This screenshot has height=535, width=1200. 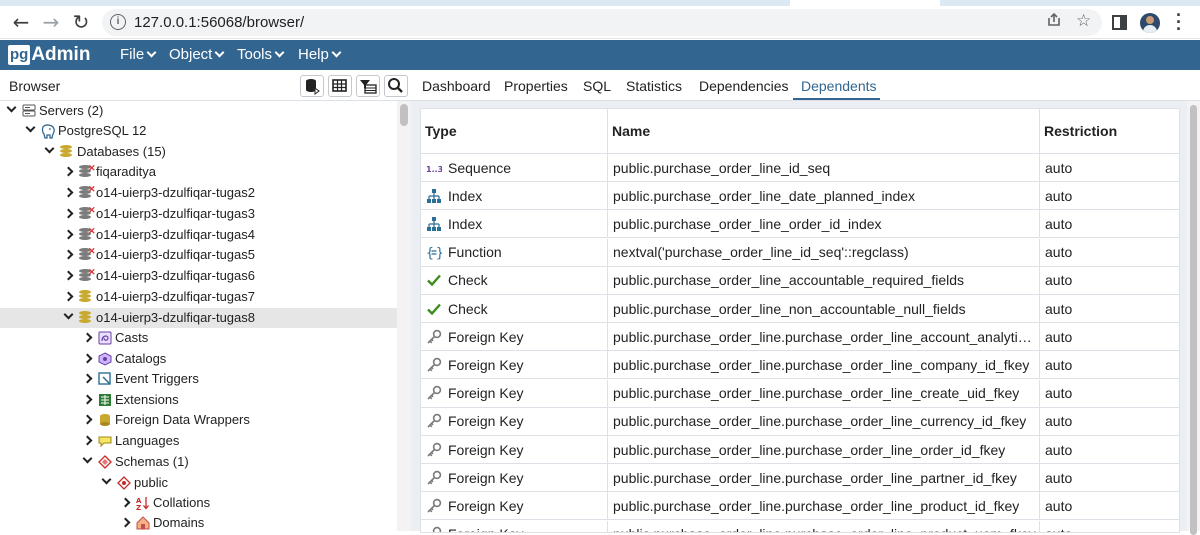 What do you see at coordinates (198, 318) in the screenshot?
I see `tree-node: o14-uierp3-dzulfiqar-tugas8` at bounding box center [198, 318].